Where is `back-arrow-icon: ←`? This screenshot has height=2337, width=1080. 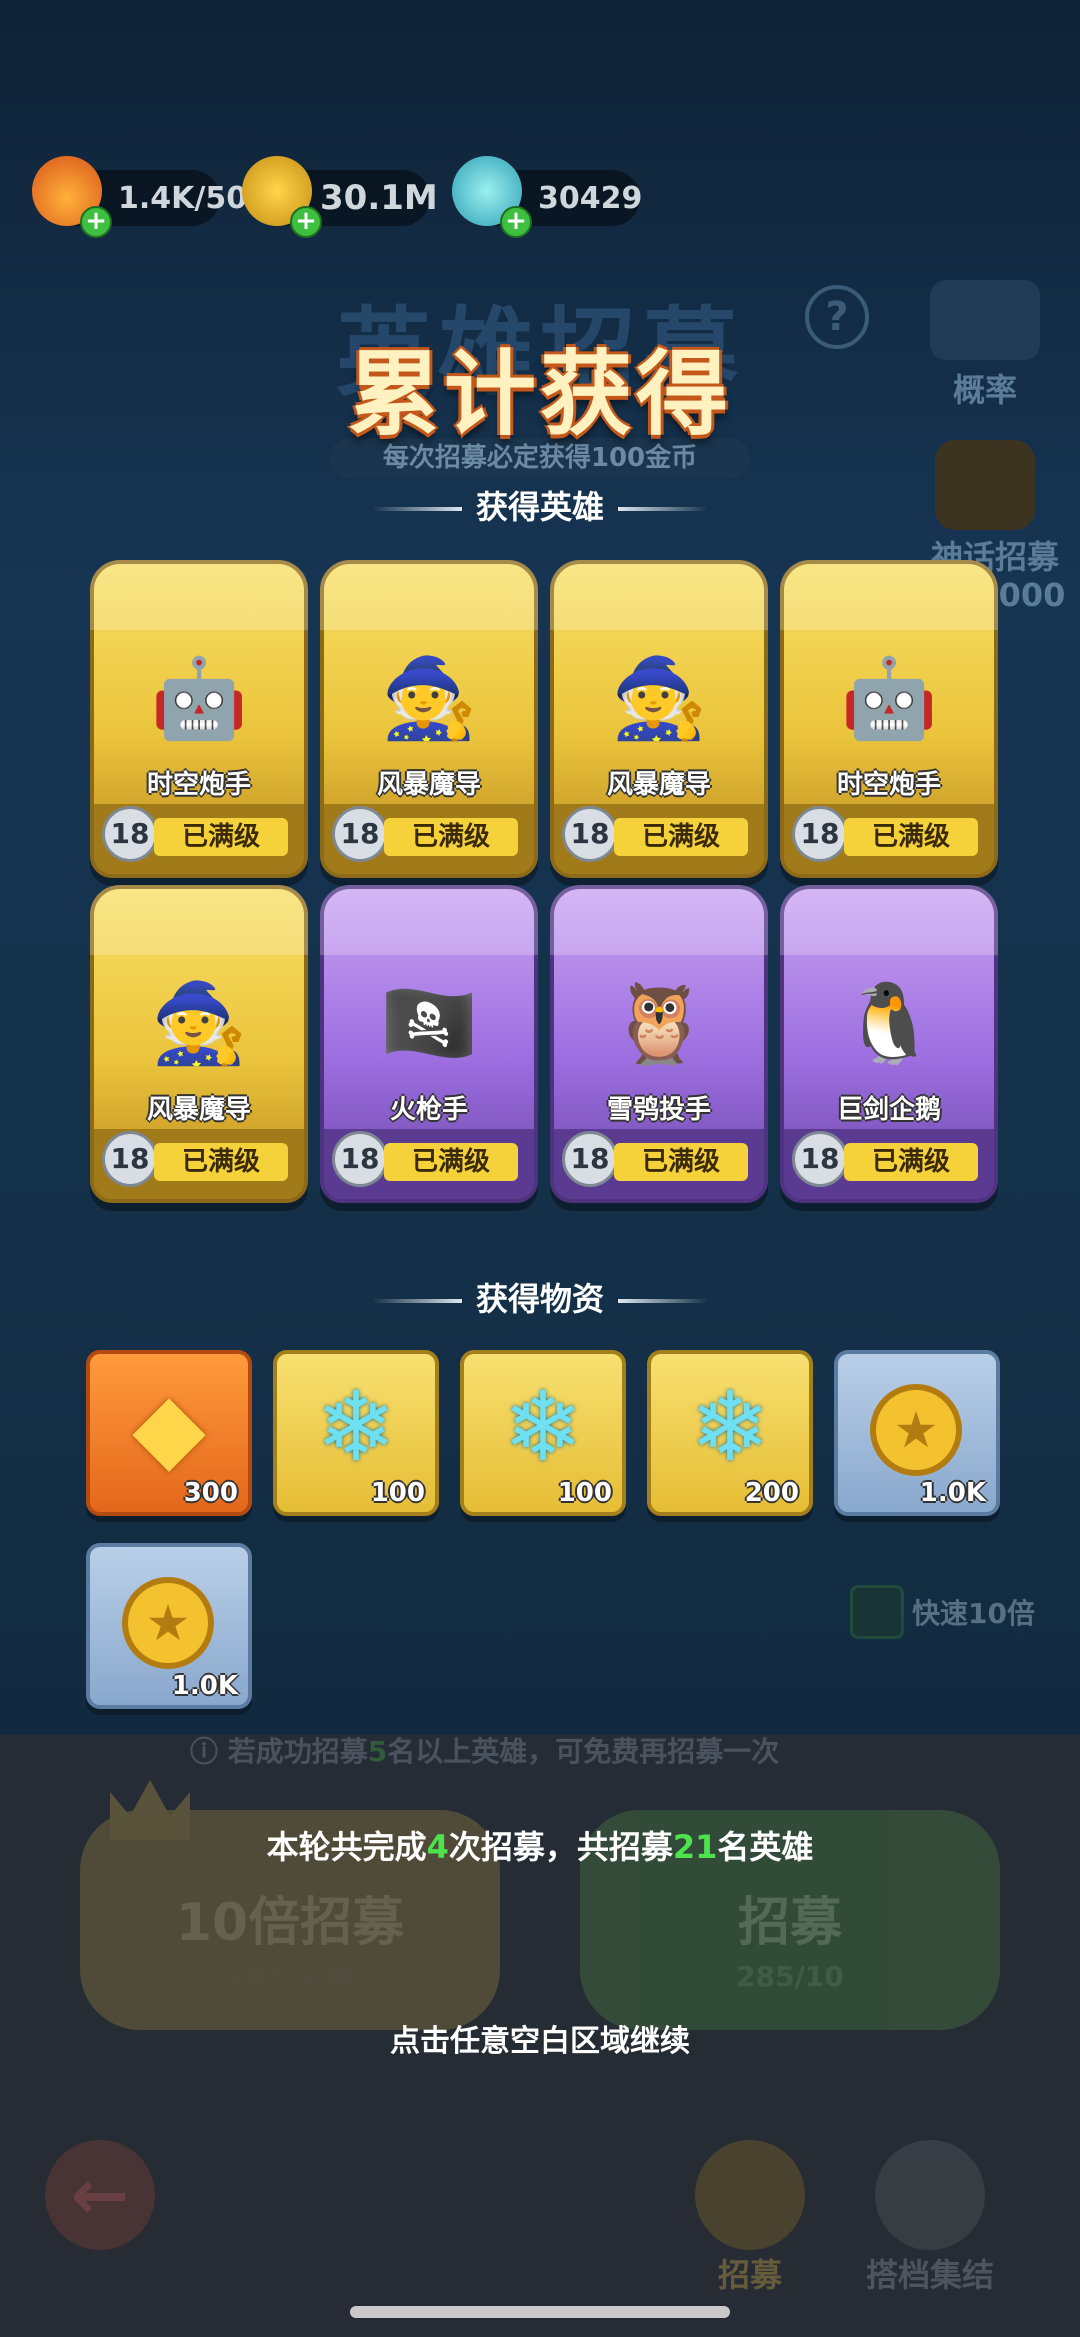 back-arrow-icon: ← is located at coordinates (100, 2195).